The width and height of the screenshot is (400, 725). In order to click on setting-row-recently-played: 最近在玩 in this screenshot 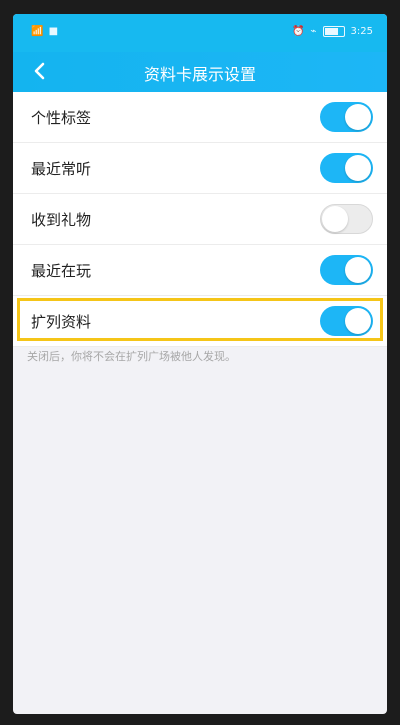, I will do `click(200, 270)`.